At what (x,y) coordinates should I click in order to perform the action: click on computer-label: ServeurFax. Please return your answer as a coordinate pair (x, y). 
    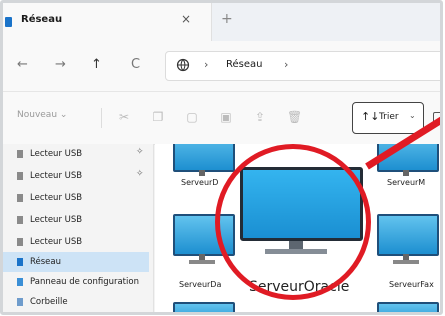
    Looking at the image, I should click on (411, 284).